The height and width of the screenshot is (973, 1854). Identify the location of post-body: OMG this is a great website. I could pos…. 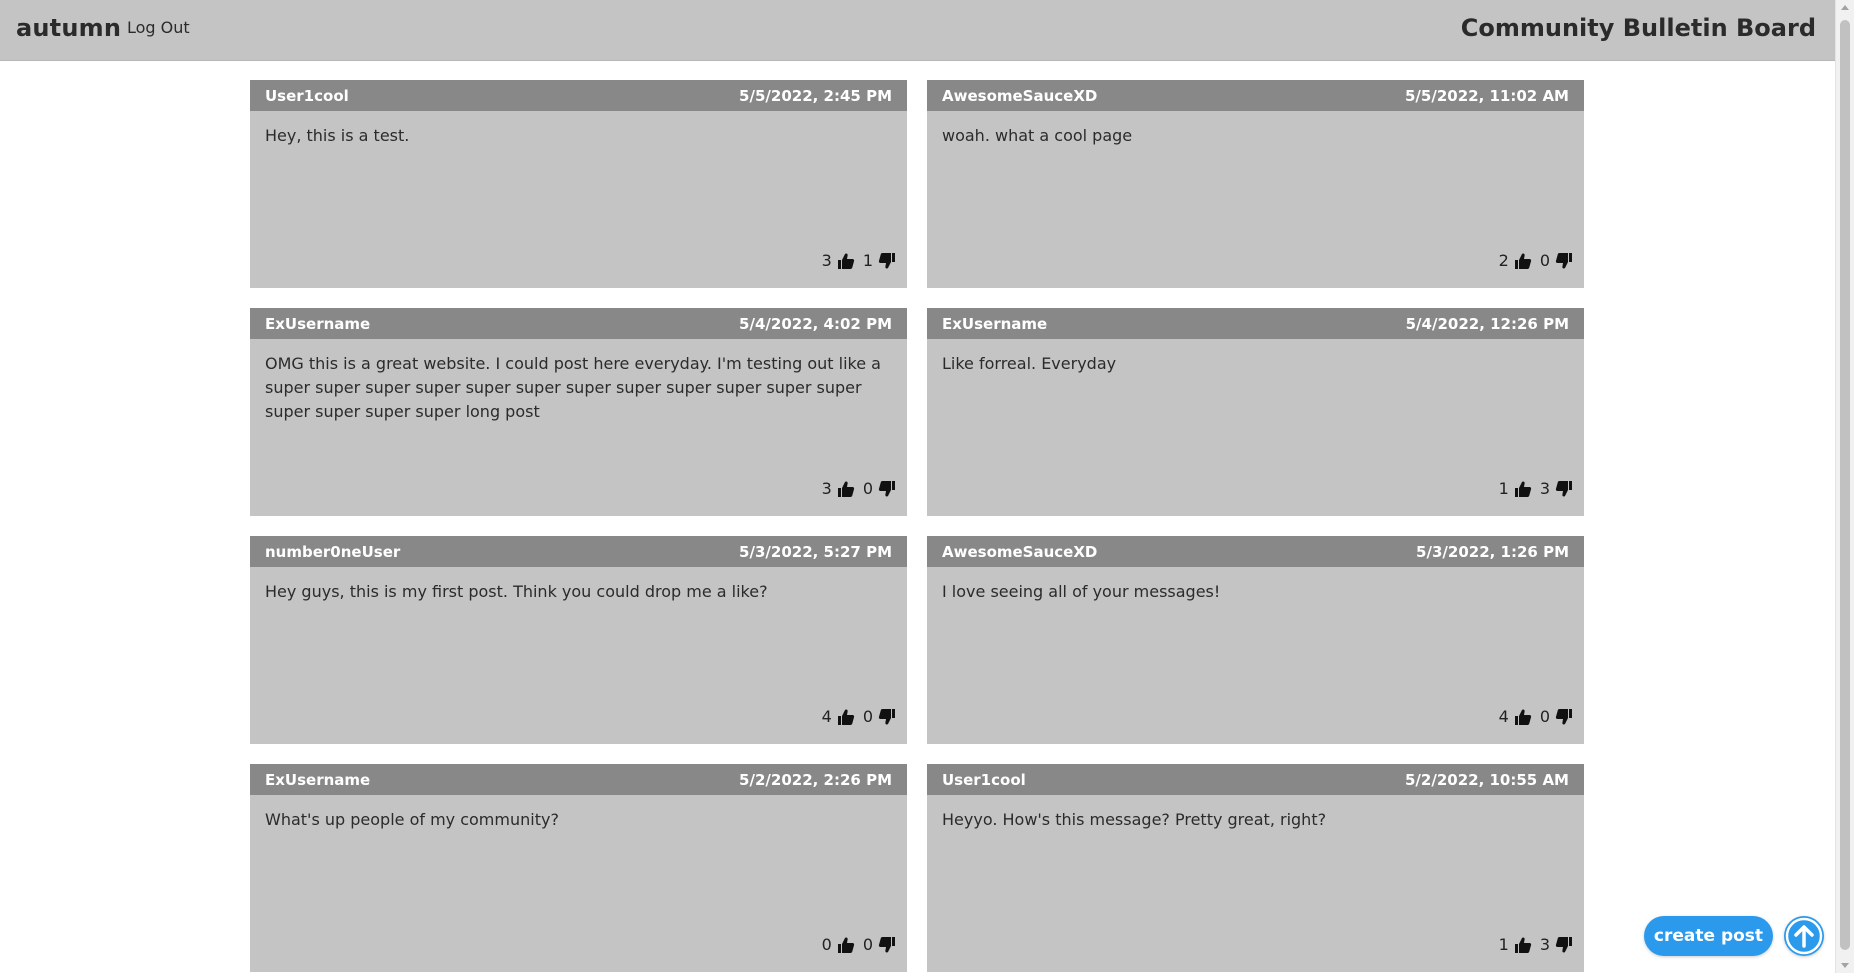
(573, 387).